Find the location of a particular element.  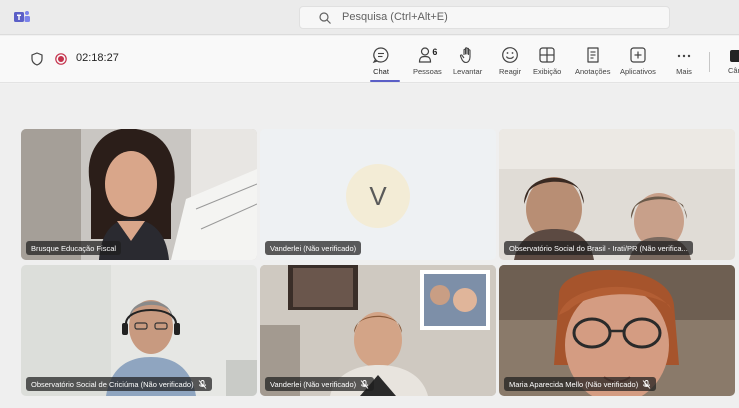

participant-tile: Vanderlei (Não verificado) is located at coordinates (378, 330).